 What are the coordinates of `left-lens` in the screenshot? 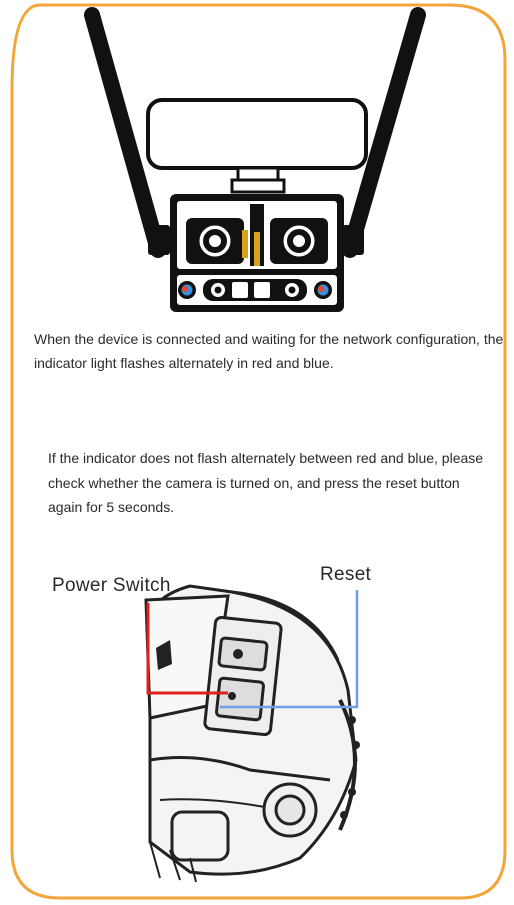 It's located at (217, 241).